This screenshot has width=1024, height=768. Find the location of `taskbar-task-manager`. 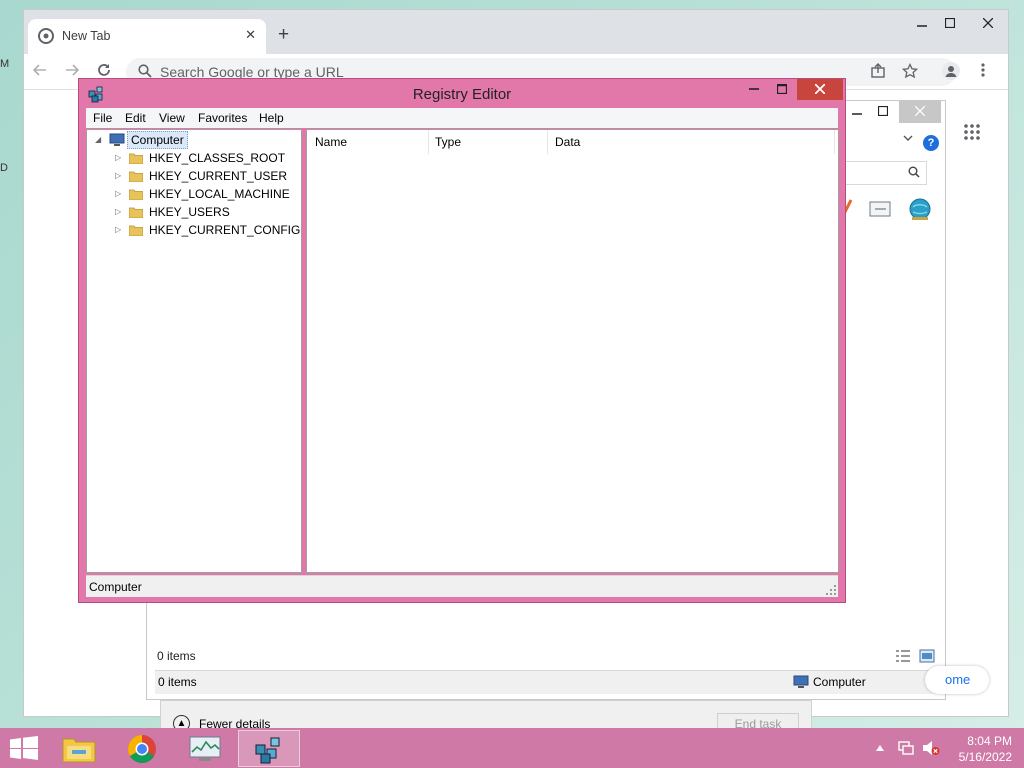

taskbar-task-manager is located at coordinates (205, 748).